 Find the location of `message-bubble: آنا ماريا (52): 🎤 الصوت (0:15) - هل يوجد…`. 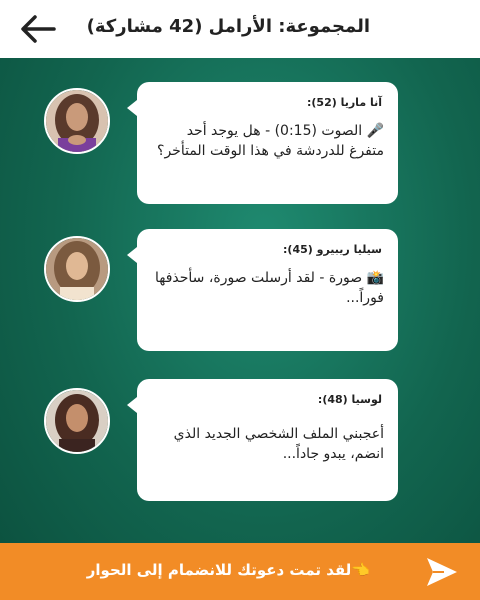

message-bubble: آنا ماريا (52): 🎤 الصوت (0:15) - هل يوجد… is located at coordinates (262, 143).